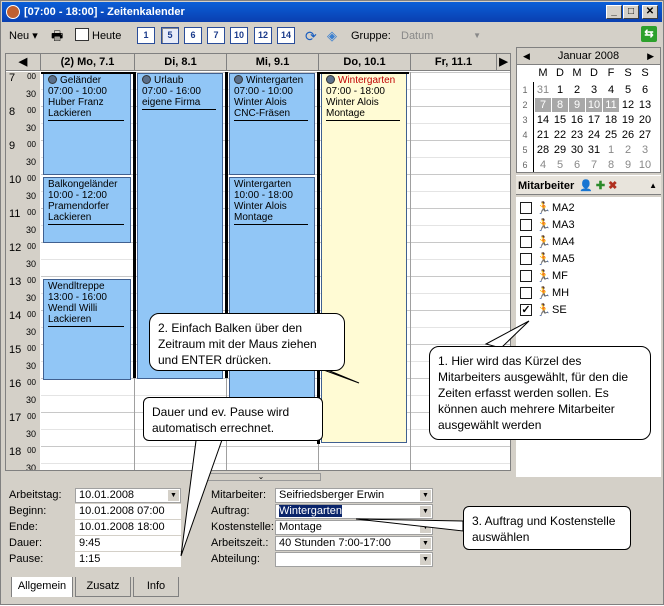 This screenshot has height=606, width=664. I want to click on view-10-days-button: 10, so click(239, 35).